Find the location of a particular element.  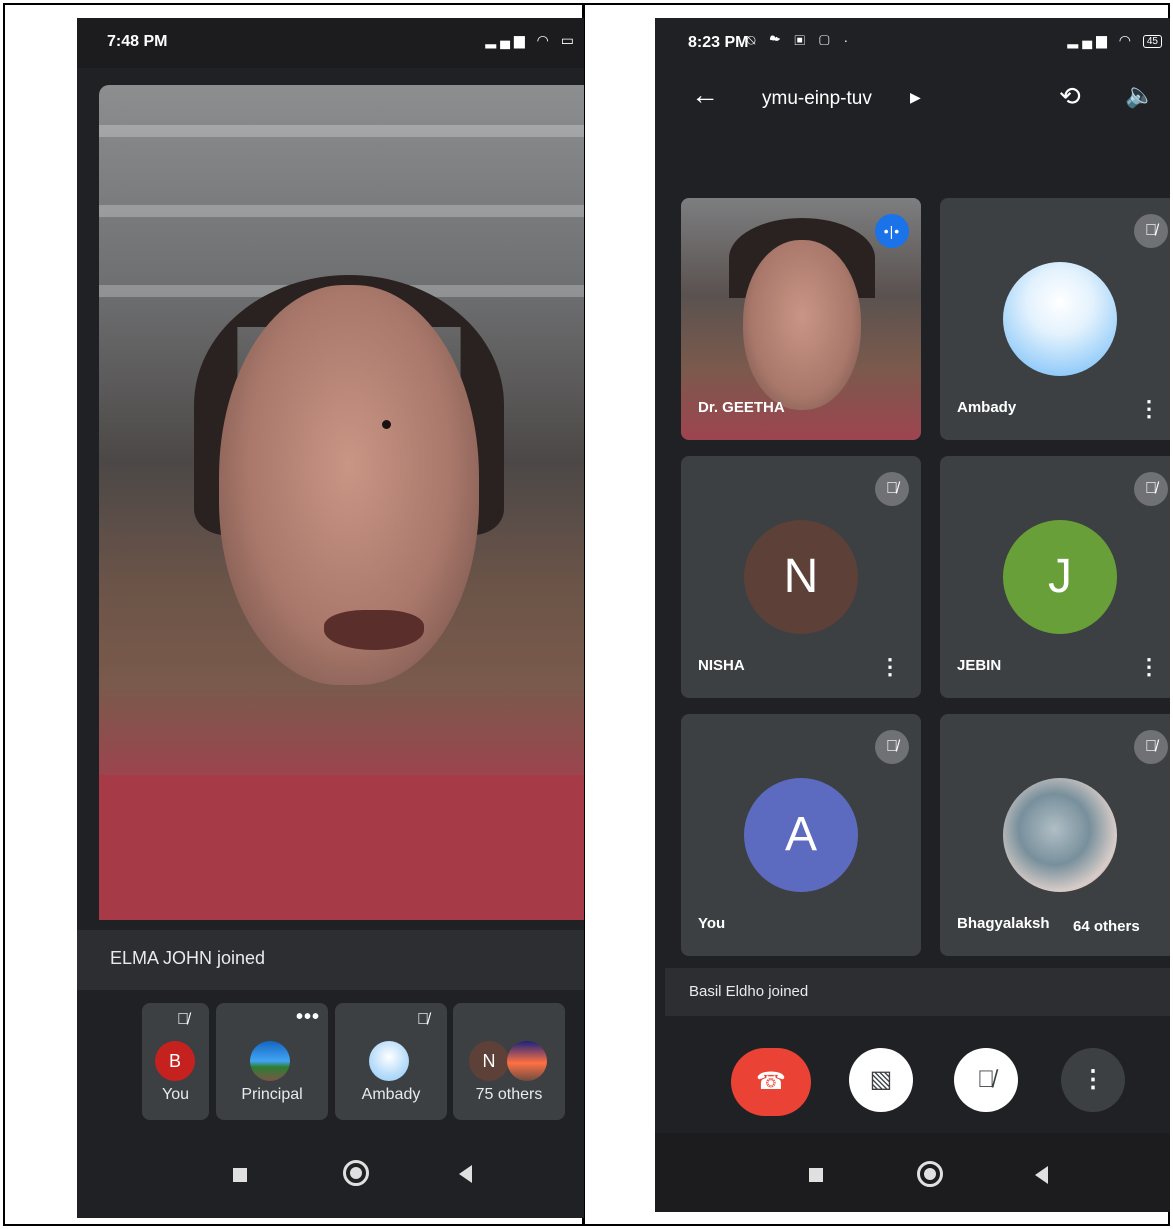

avatar: J is located at coordinates (1060, 577).